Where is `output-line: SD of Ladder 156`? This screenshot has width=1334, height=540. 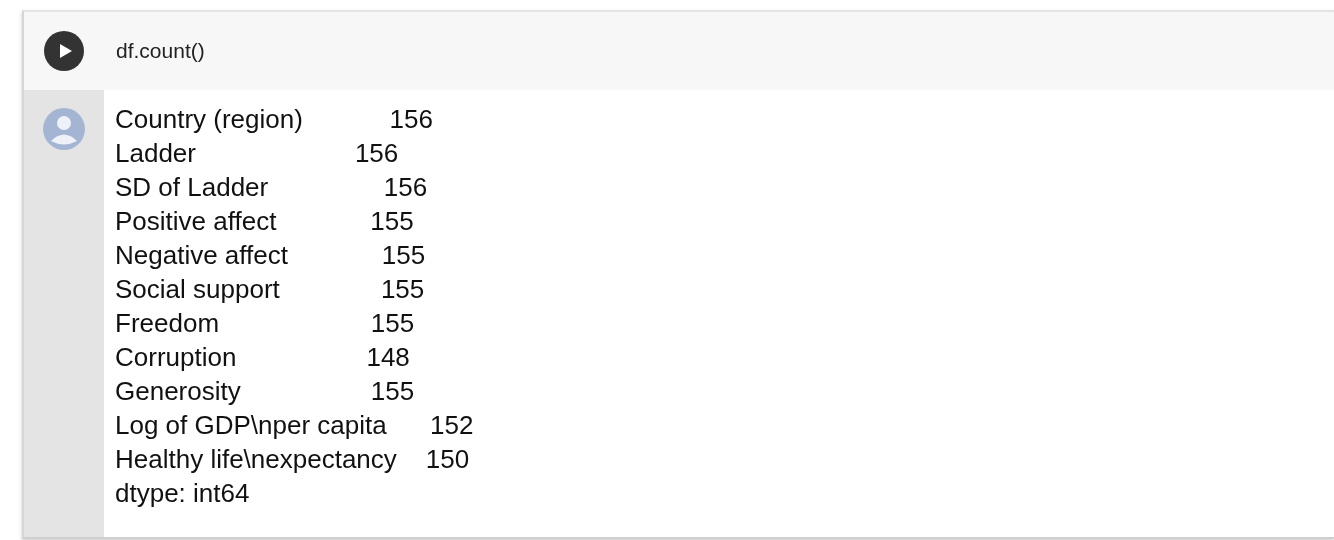
output-line: SD of Ladder 156 is located at coordinates (271, 187).